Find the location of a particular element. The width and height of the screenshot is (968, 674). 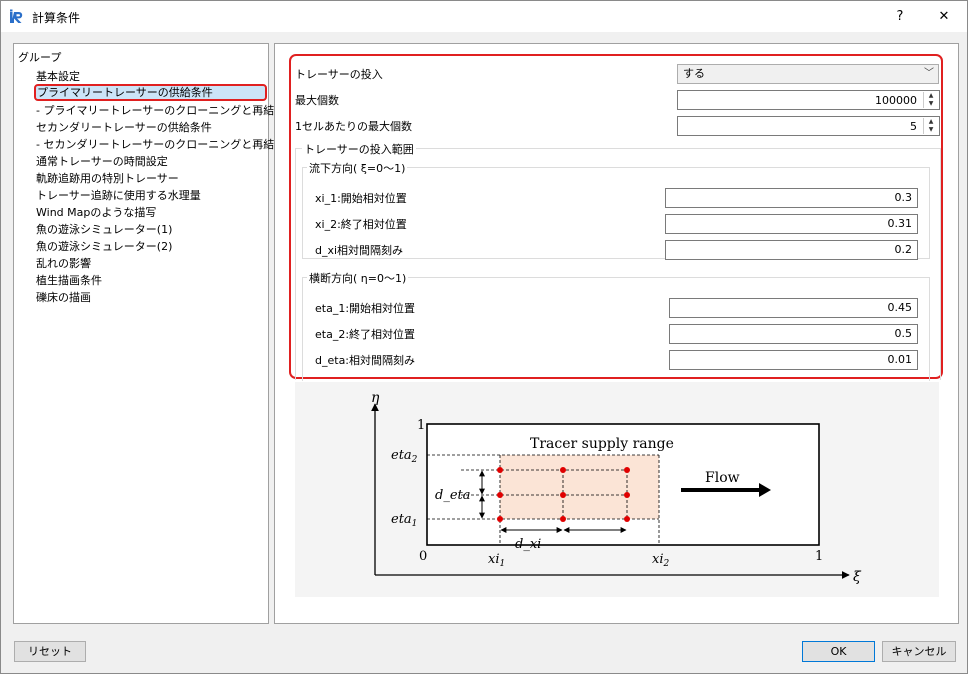

xi-axis-label: ξ is located at coordinates (857, 577).